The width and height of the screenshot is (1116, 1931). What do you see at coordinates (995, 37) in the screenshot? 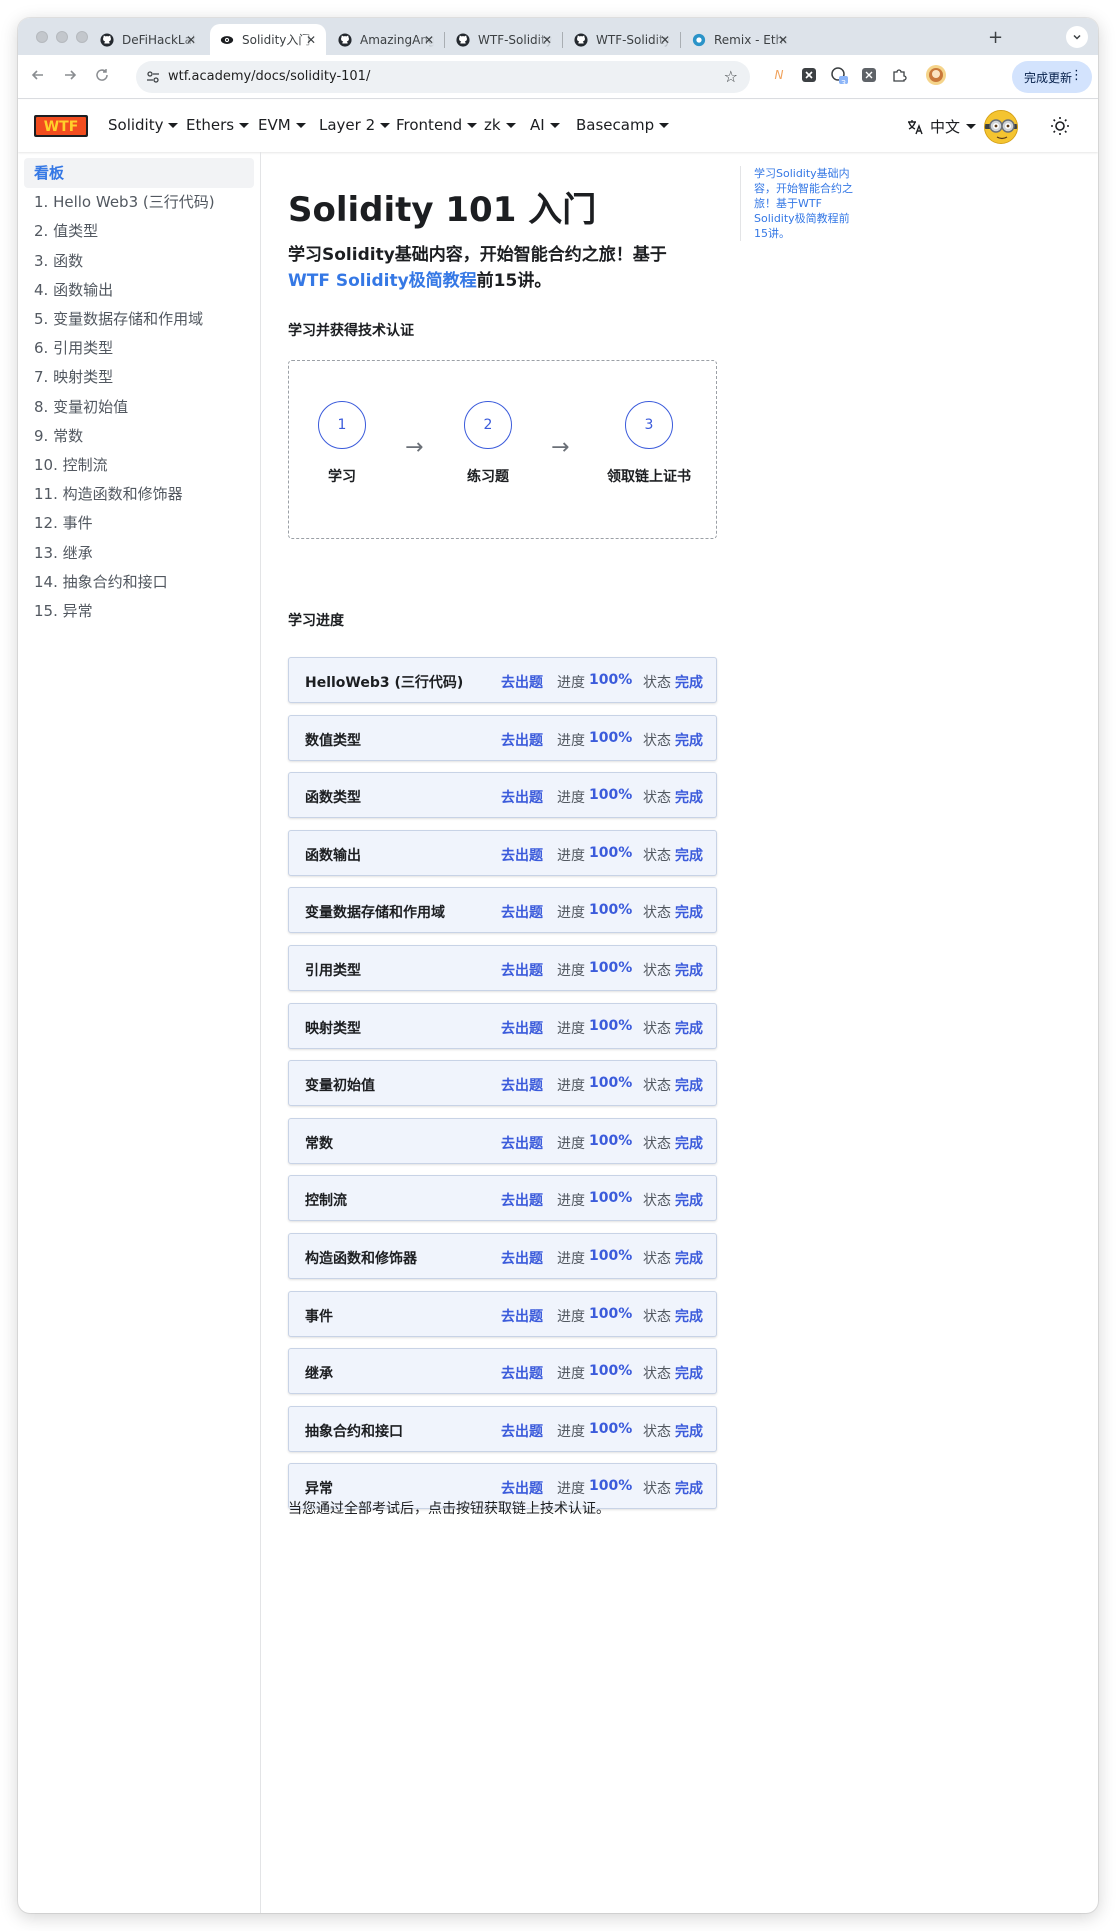
I see `new-tab-button: +` at bounding box center [995, 37].